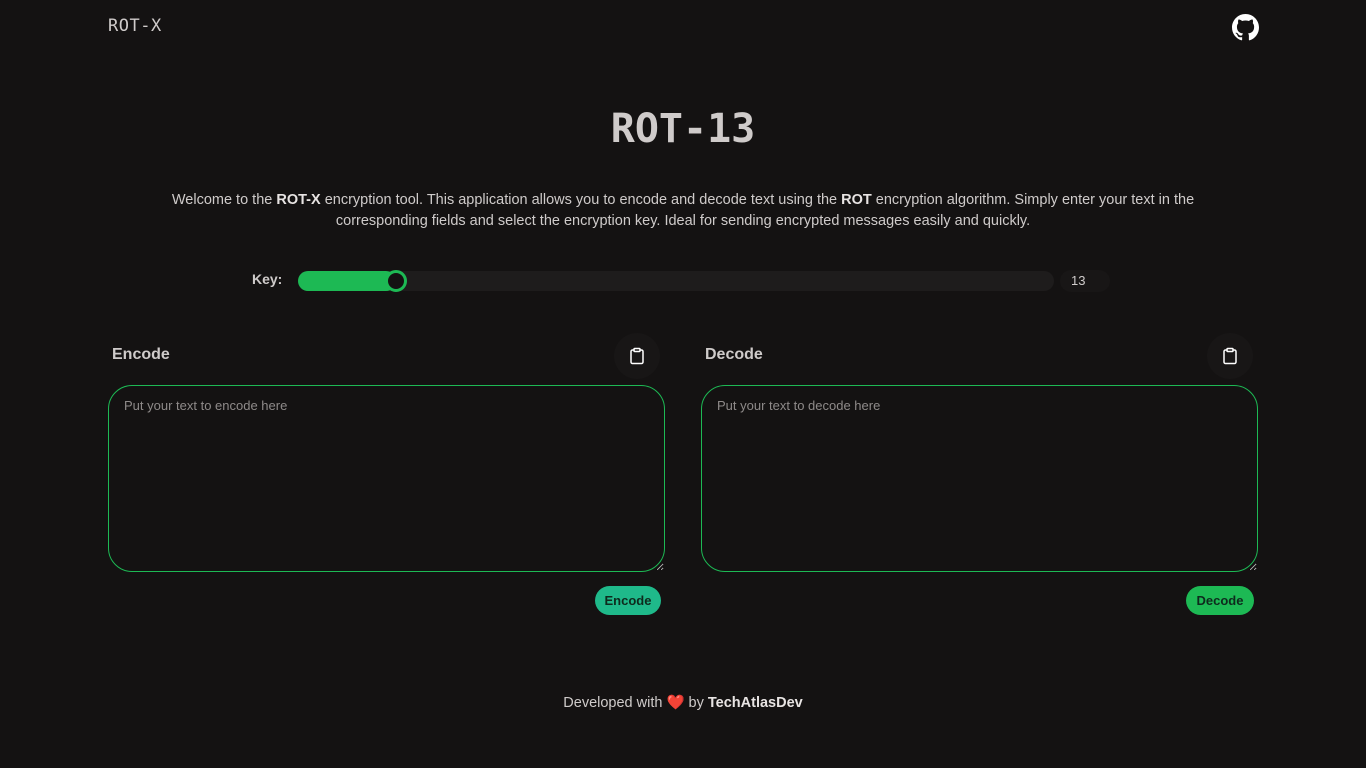 The width and height of the screenshot is (1366, 768). Describe the element at coordinates (1220, 600) in the screenshot. I see `decode-button: Decode` at that location.